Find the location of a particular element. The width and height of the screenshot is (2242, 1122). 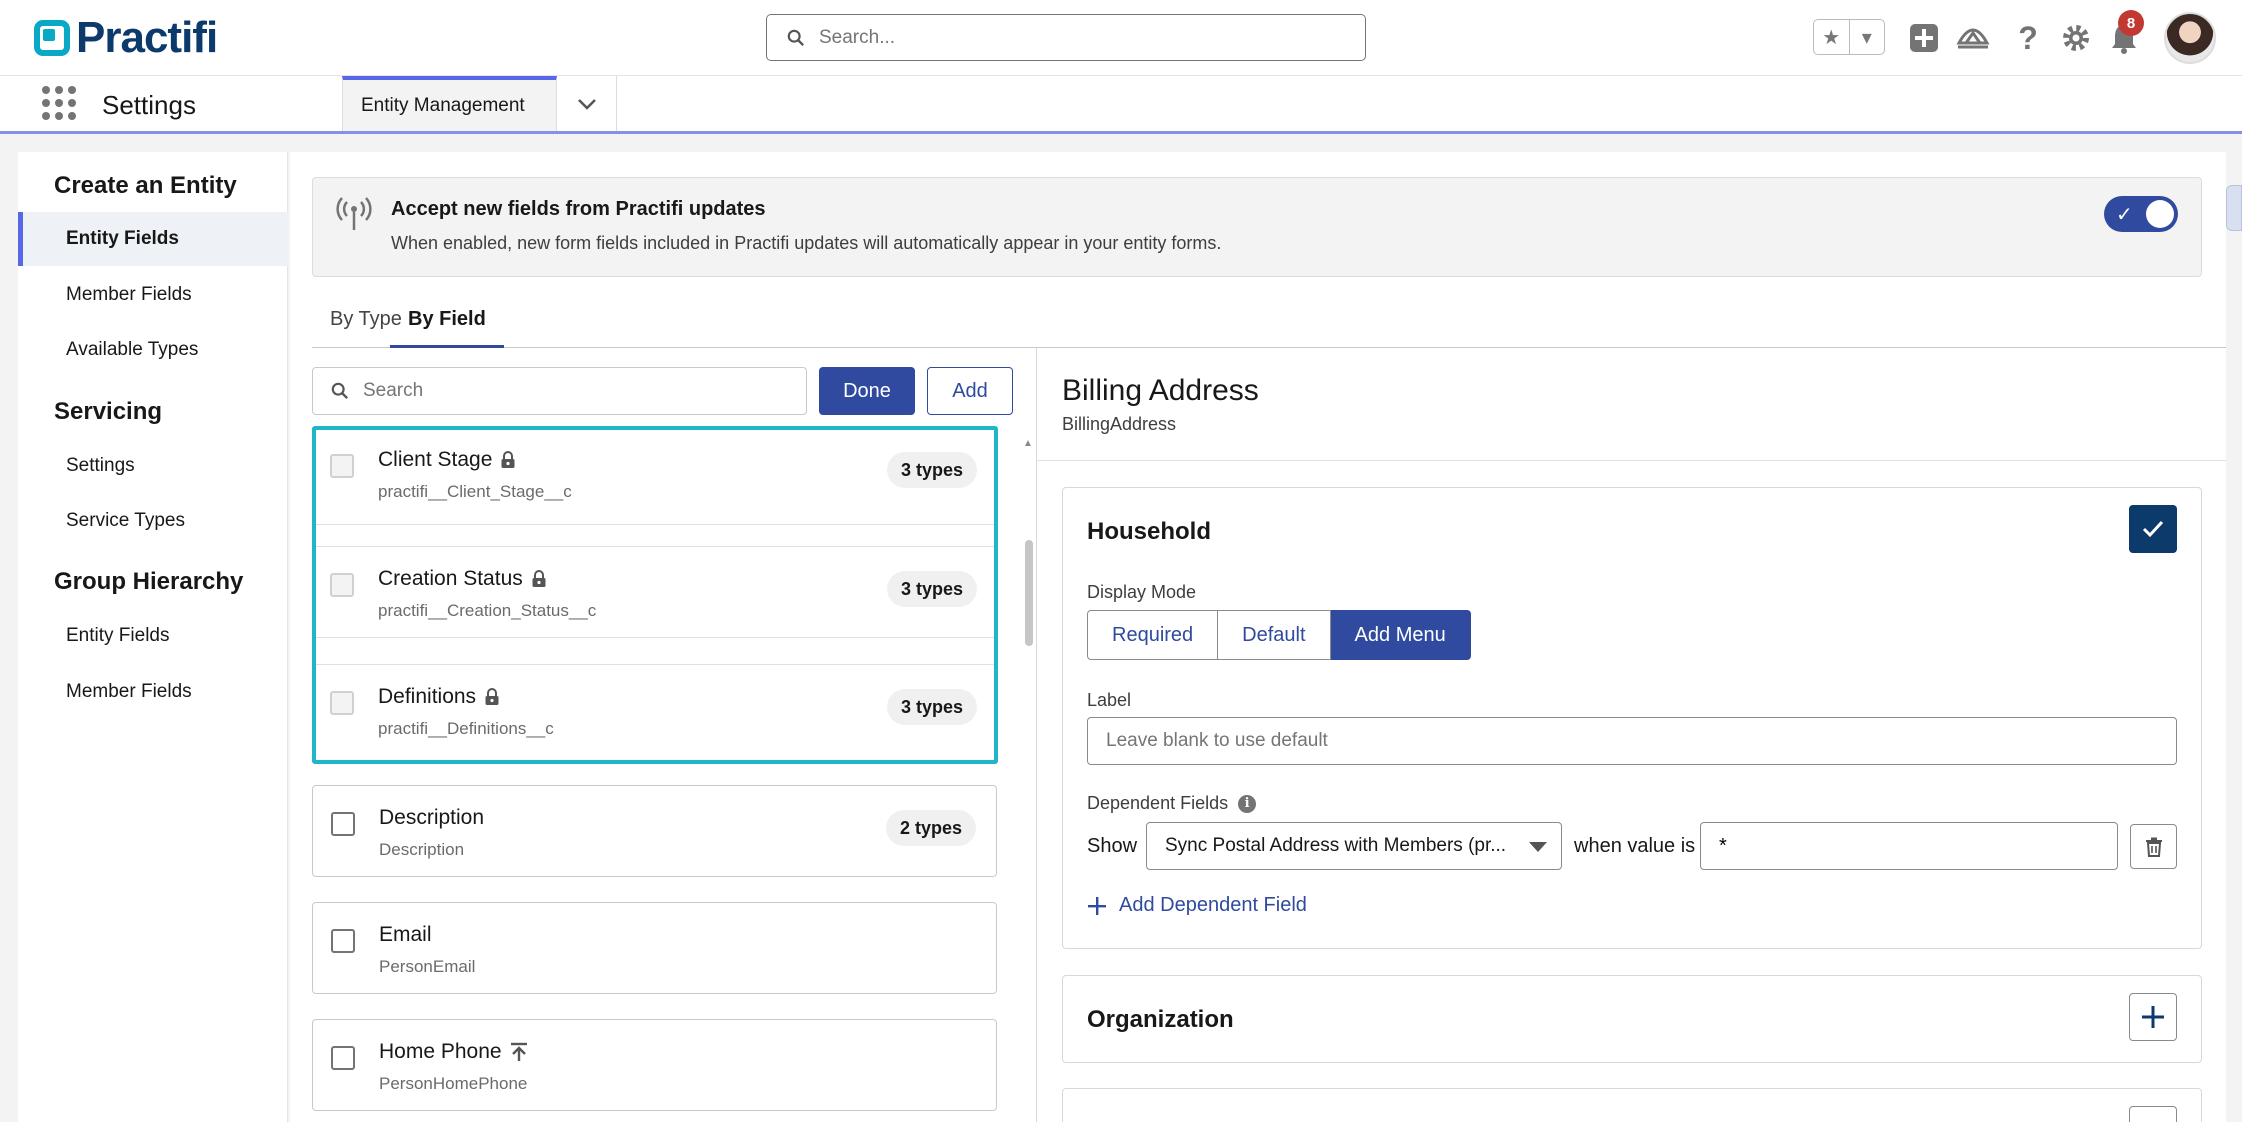

field-name-text: Creation Status is located at coordinates (450, 578).